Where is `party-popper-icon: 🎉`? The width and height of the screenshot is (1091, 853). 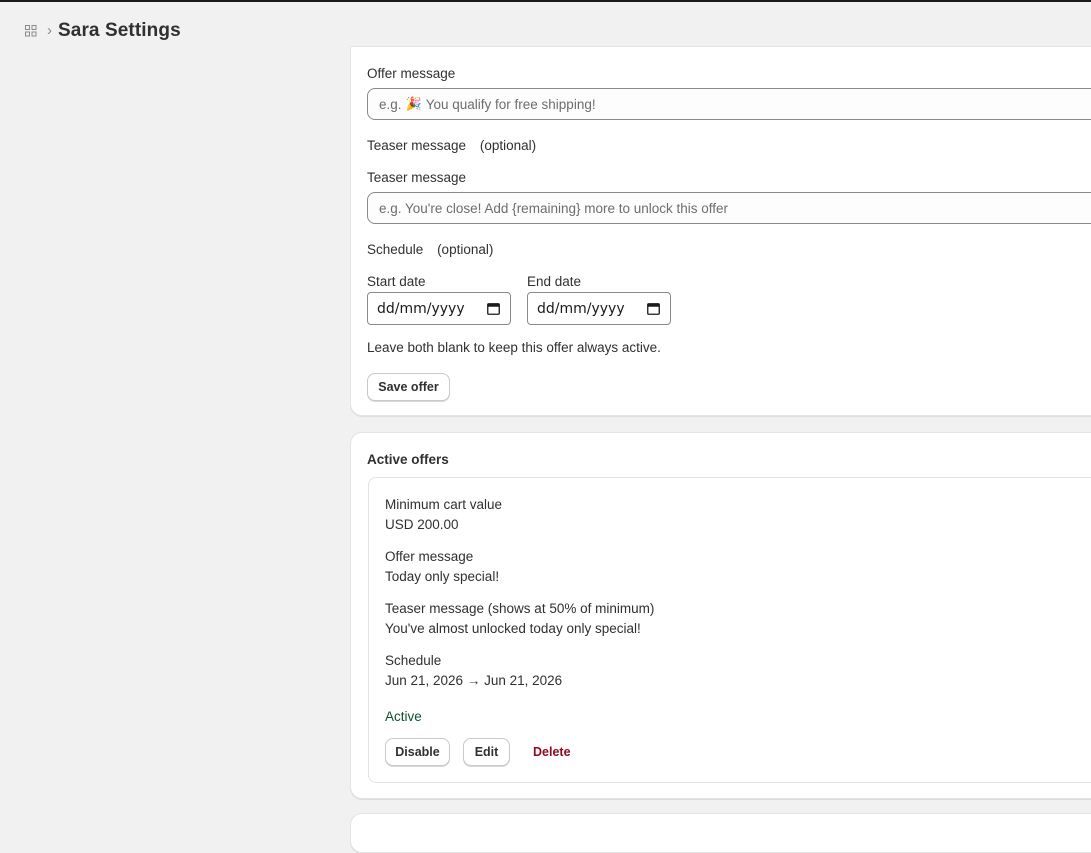
party-popper-icon: 🎉 is located at coordinates (413, 103).